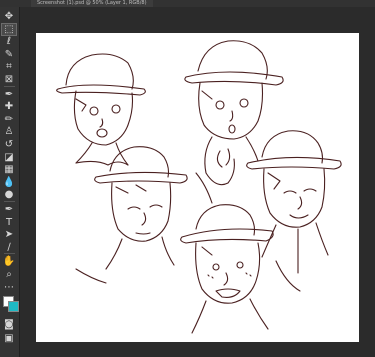  What do you see at coordinates (9, 41) in the screenshot?
I see `lasso-tool-icon: ℓ` at bounding box center [9, 41].